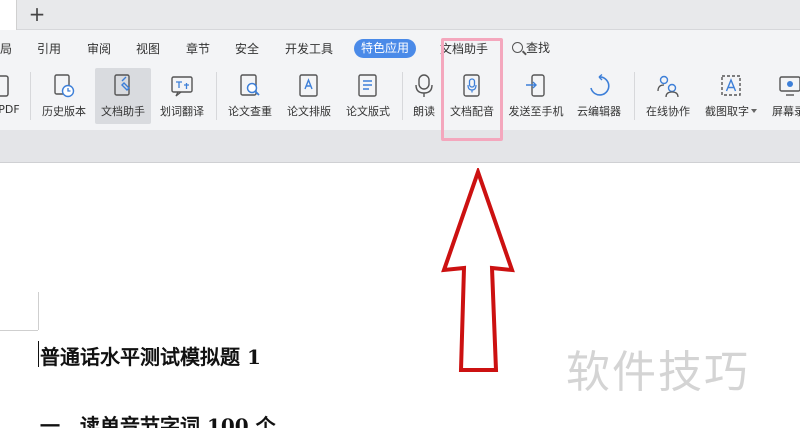 The width and height of the screenshot is (800, 428). What do you see at coordinates (471, 85) in the screenshot?
I see `doc-dubbing-icon` at bounding box center [471, 85].